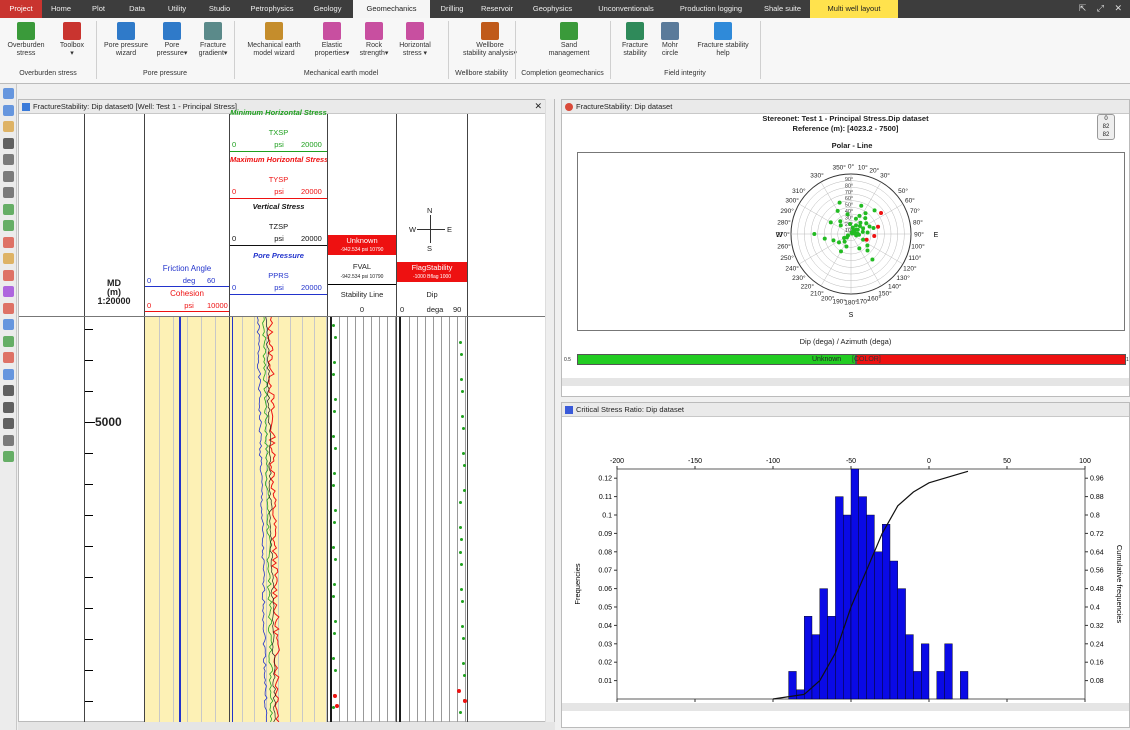 The width and height of the screenshot is (1130, 730). Describe the element at coordinates (187, 268) in the screenshot. I see `curve-name: Friction Angle` at that location.